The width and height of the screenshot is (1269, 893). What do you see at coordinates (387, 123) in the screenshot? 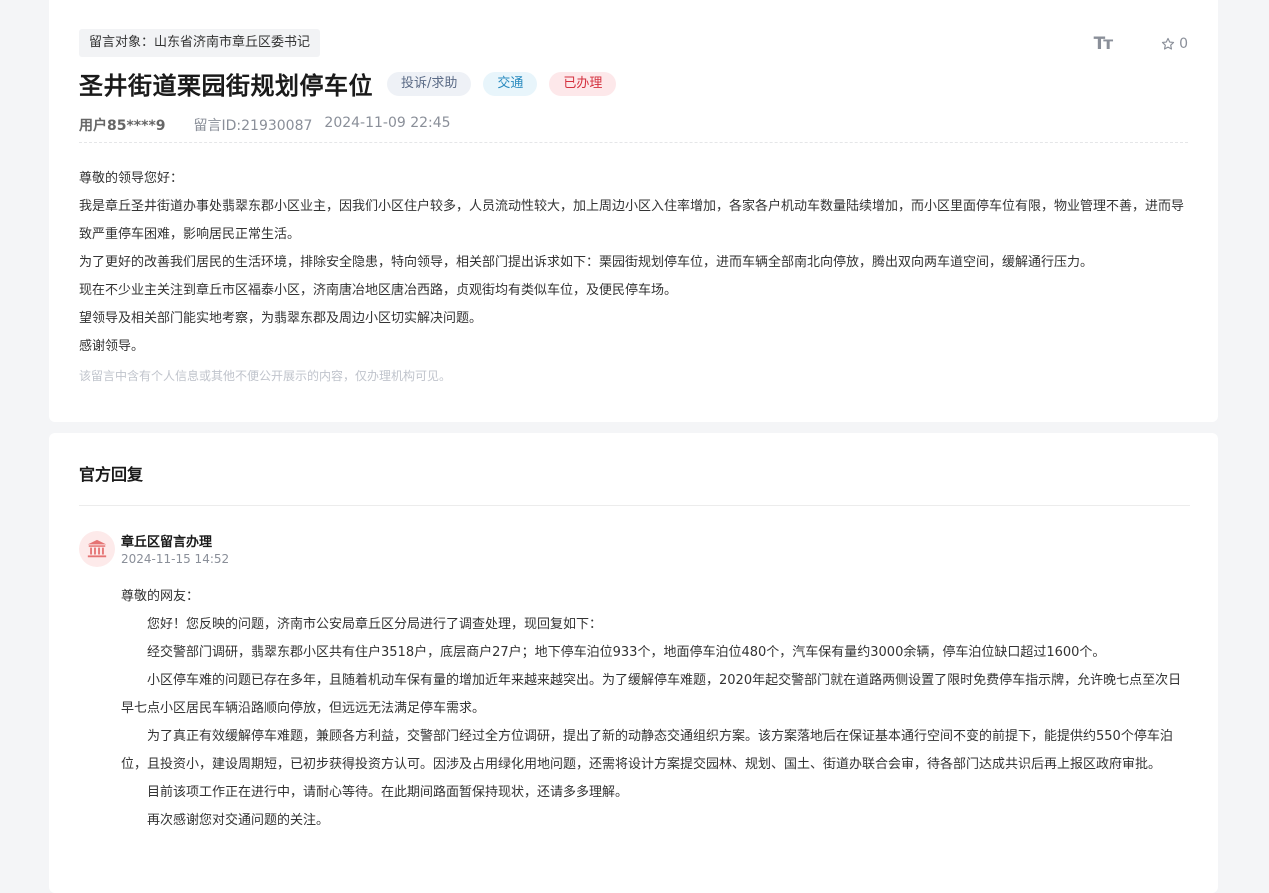
I see `message-datetime: 2024-11-09 22:45` at bounding box center [387, 123].